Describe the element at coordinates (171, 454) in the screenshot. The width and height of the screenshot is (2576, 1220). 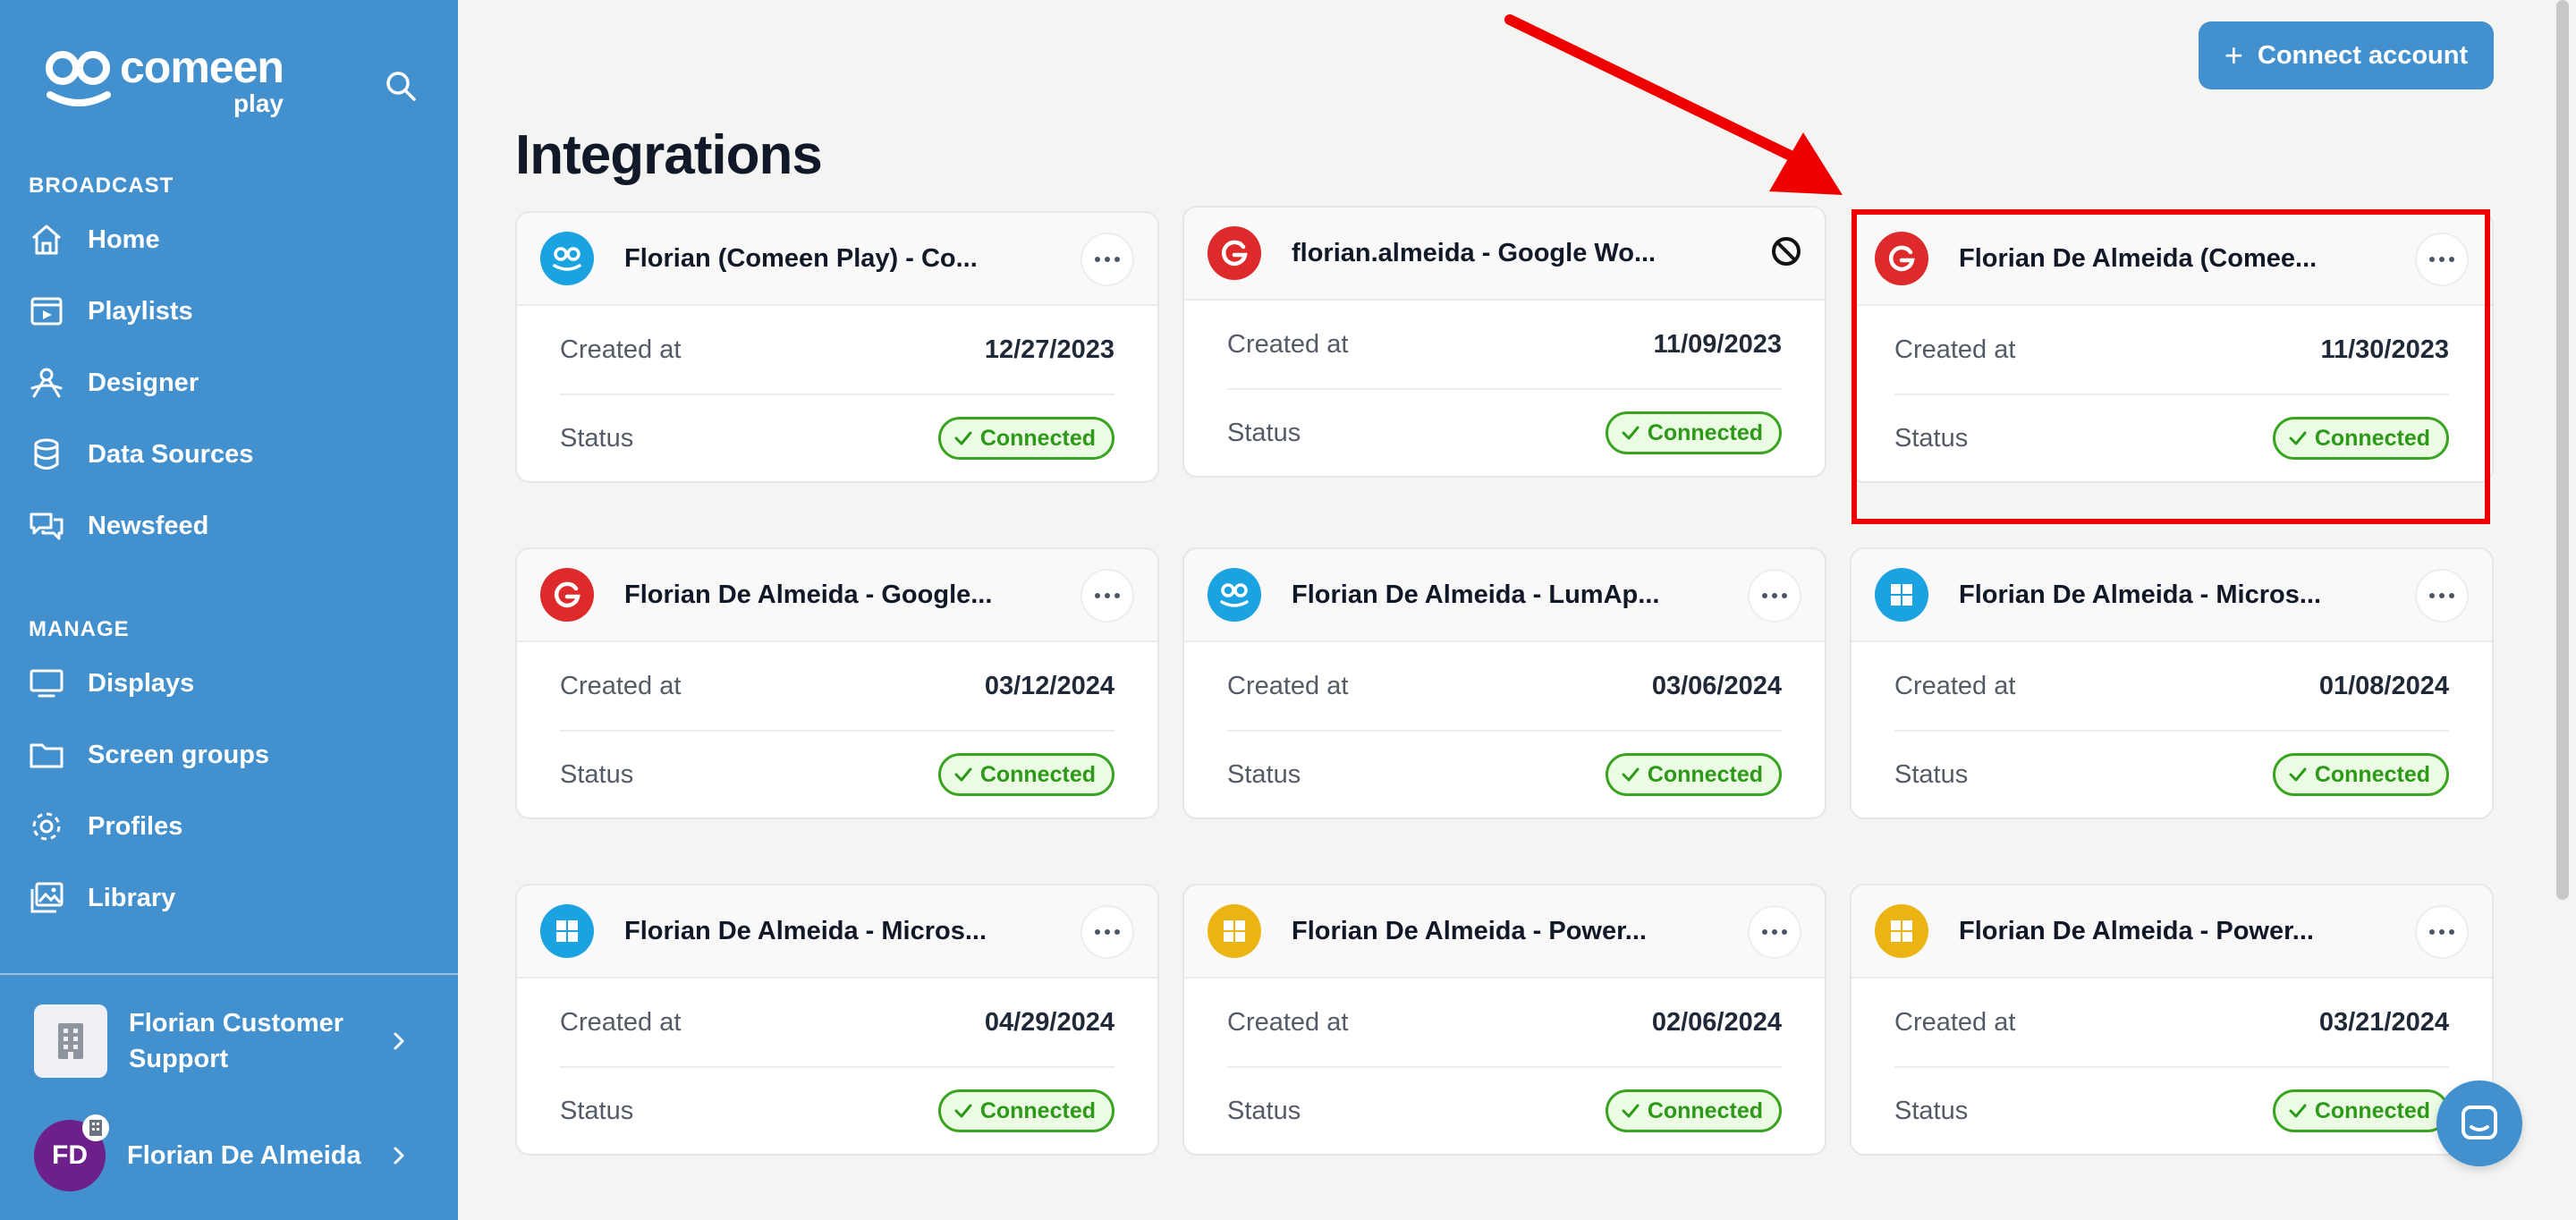
I see `sidebar-item-label: Data Sources` at that location.